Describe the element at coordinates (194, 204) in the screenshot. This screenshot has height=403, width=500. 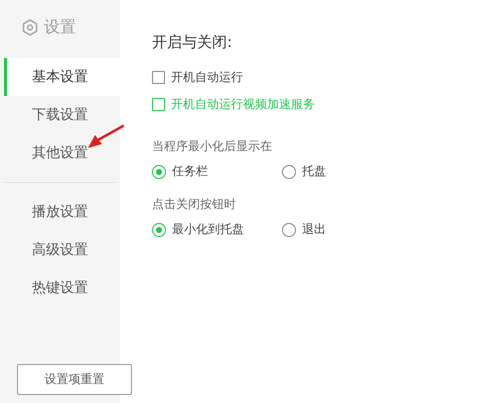
I see `option-label: 点击关闭按钮时` at that location.